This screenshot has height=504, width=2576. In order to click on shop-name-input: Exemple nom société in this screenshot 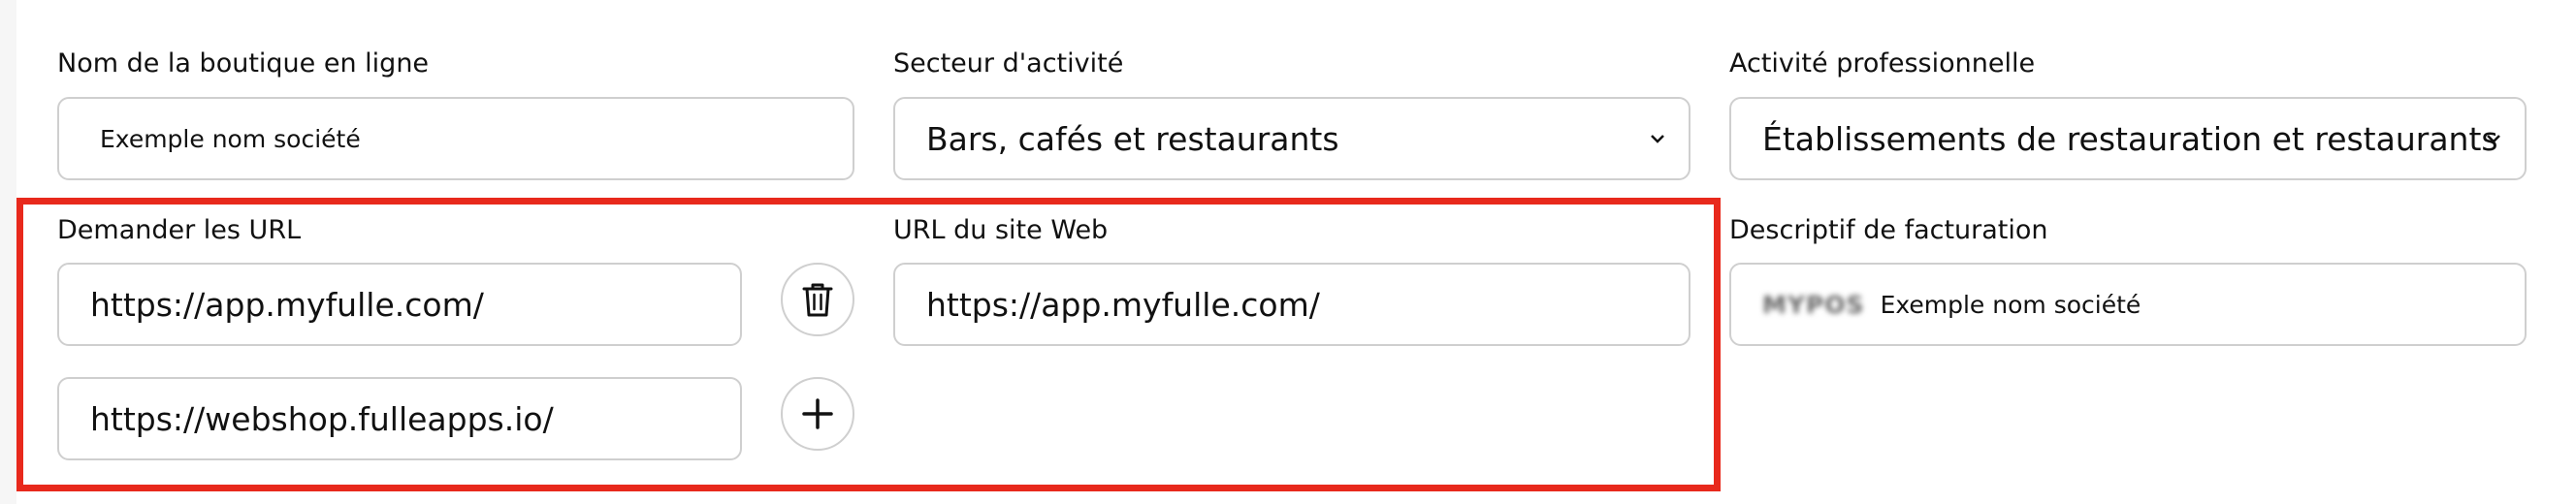, I will do `click(455, 139)`.